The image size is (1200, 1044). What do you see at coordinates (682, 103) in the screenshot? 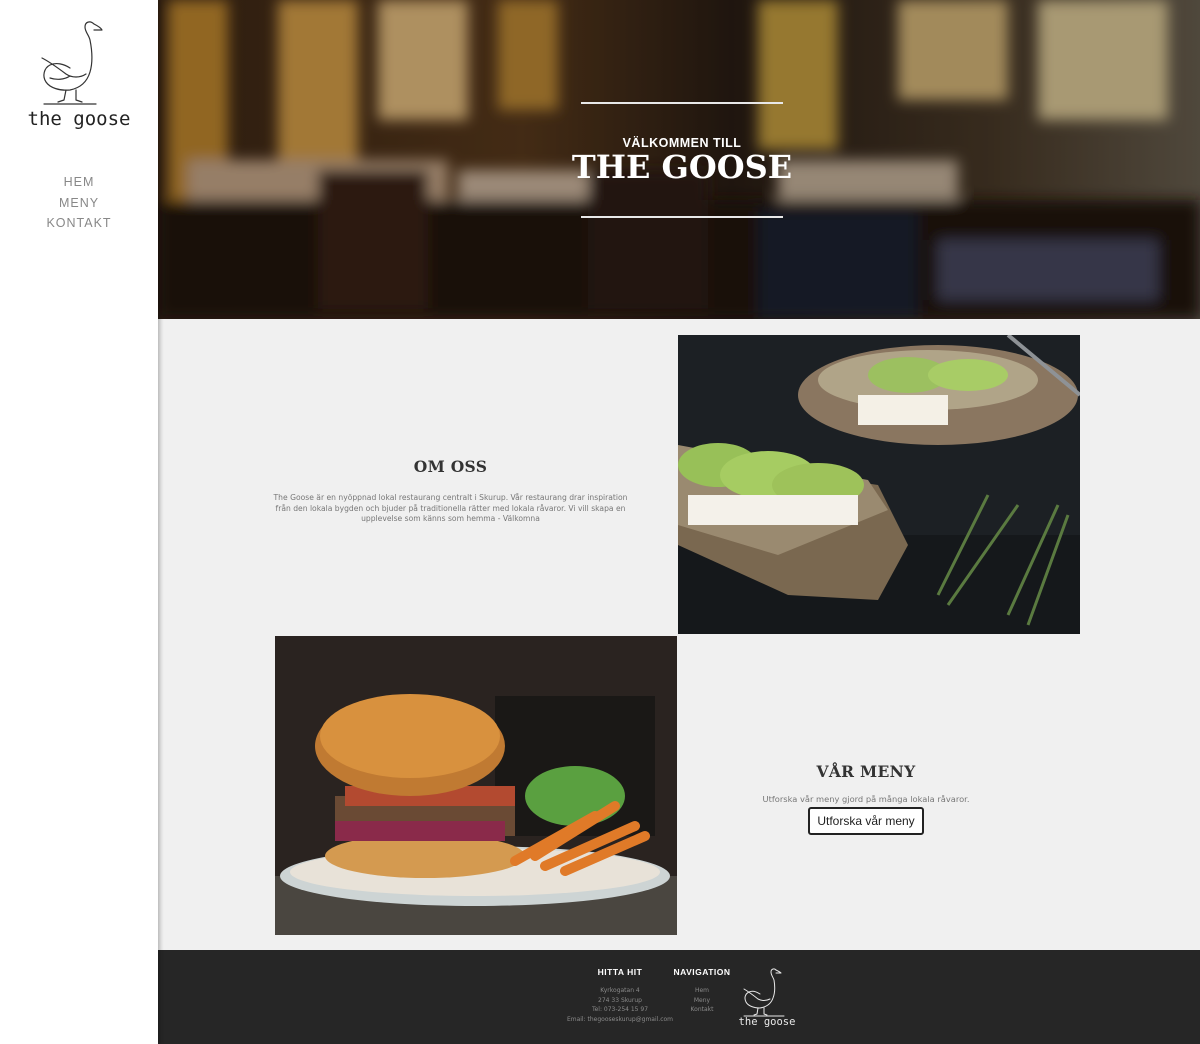
I see `hero-divider-top` at bounding box center [682, 103].